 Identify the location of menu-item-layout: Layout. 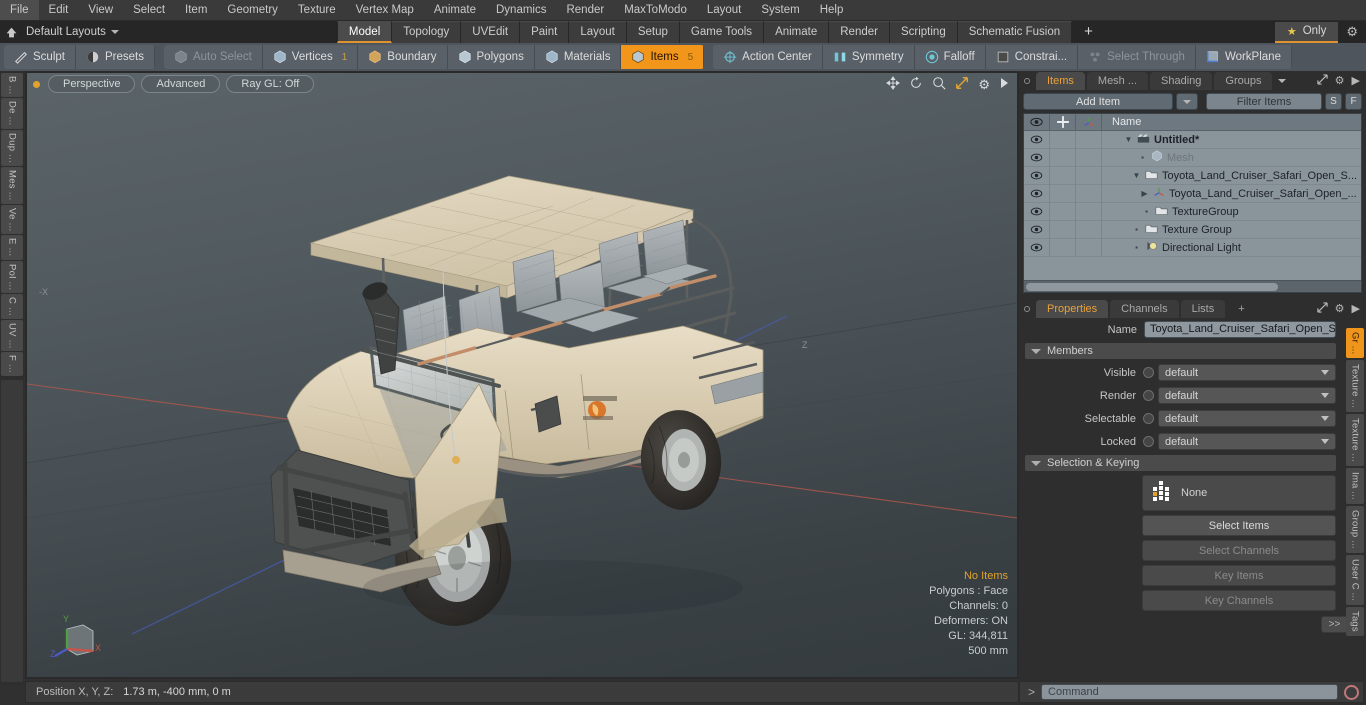
(724, 10).